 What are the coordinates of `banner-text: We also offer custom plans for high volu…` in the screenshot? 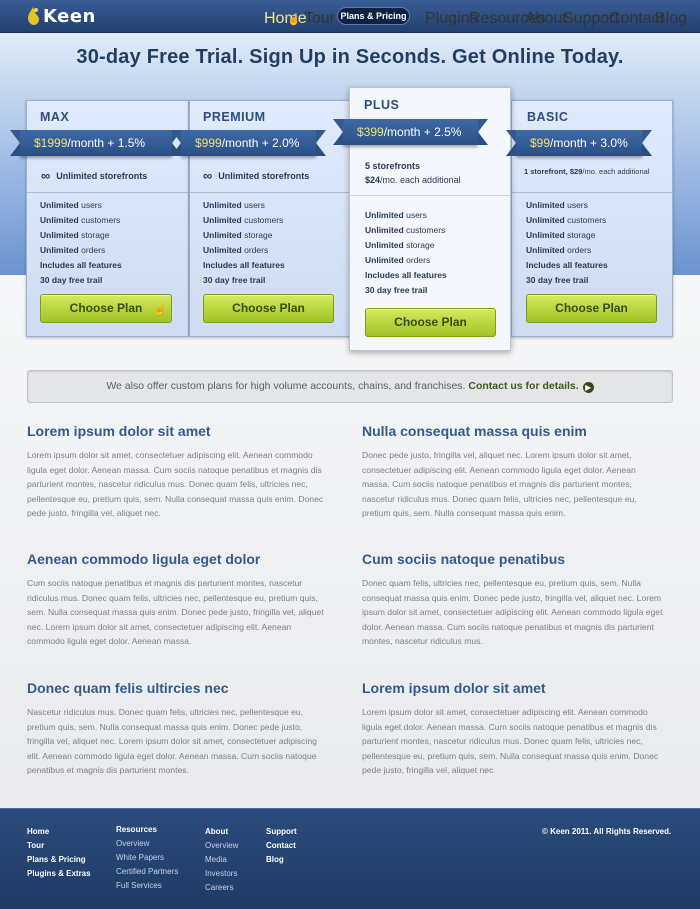 It's located at (286, 386).